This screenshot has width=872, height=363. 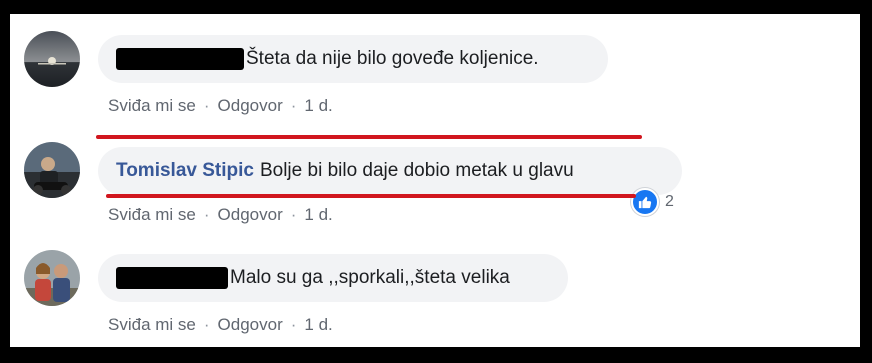 I want to click on reaction-summary: 2, so click(x=652, y=202).